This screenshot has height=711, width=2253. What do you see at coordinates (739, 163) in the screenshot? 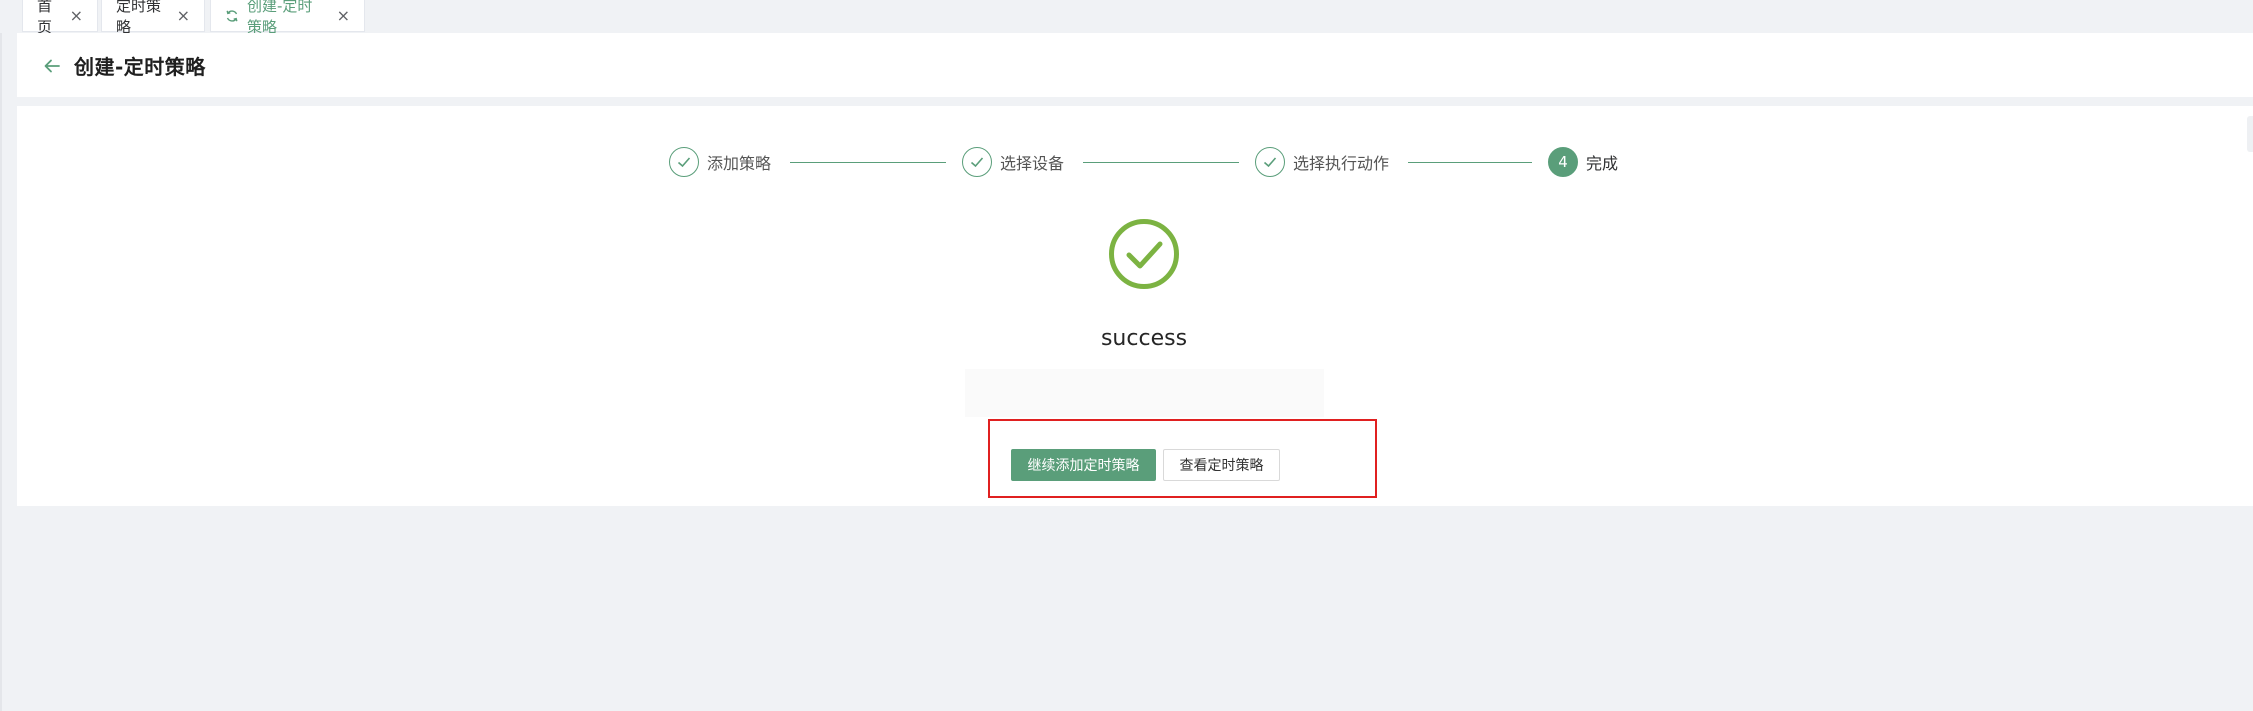
I see `step-label: 添加策略` at bounding box center [739, 163].